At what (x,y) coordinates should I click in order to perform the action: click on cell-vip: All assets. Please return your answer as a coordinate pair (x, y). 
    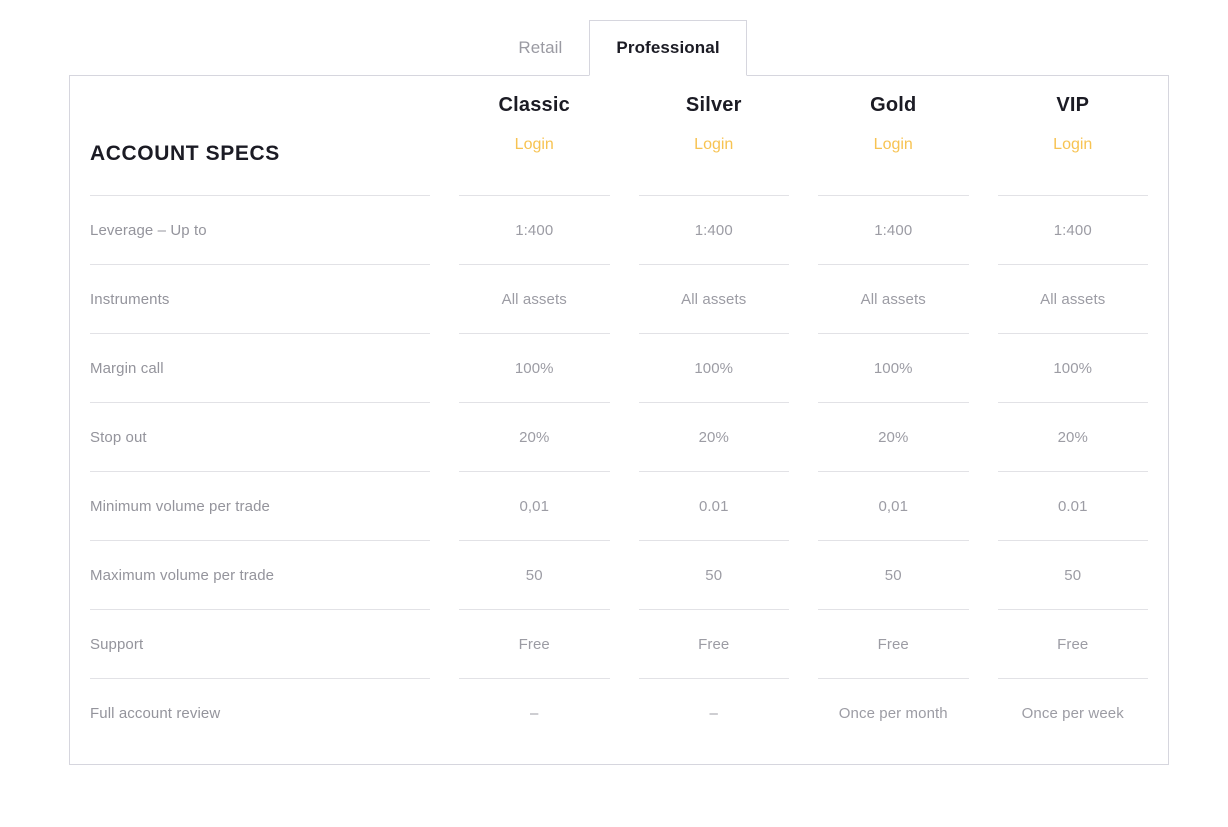
    Looking at the image, I should click on (1072, 299).